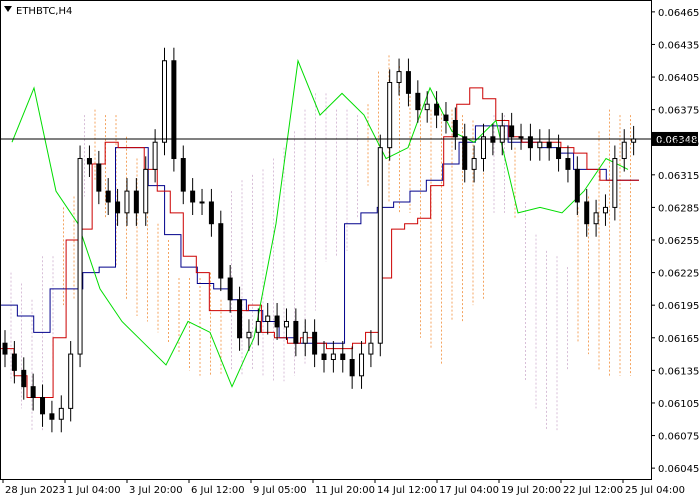 The width and height of the screenshot is (700, 500). Describe the element at coordinates (593, 490) in the screenshot. I see `x-tick-label: 22 Jul 12:00` at that location.